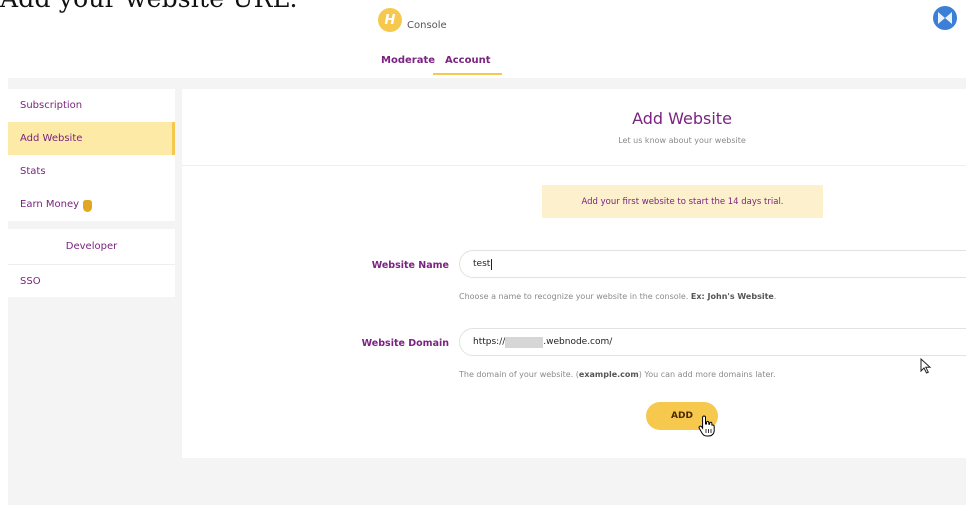  Describe the element at coordinates (712, 264) in the screenshot. I see `website-name-input: test` at that location.